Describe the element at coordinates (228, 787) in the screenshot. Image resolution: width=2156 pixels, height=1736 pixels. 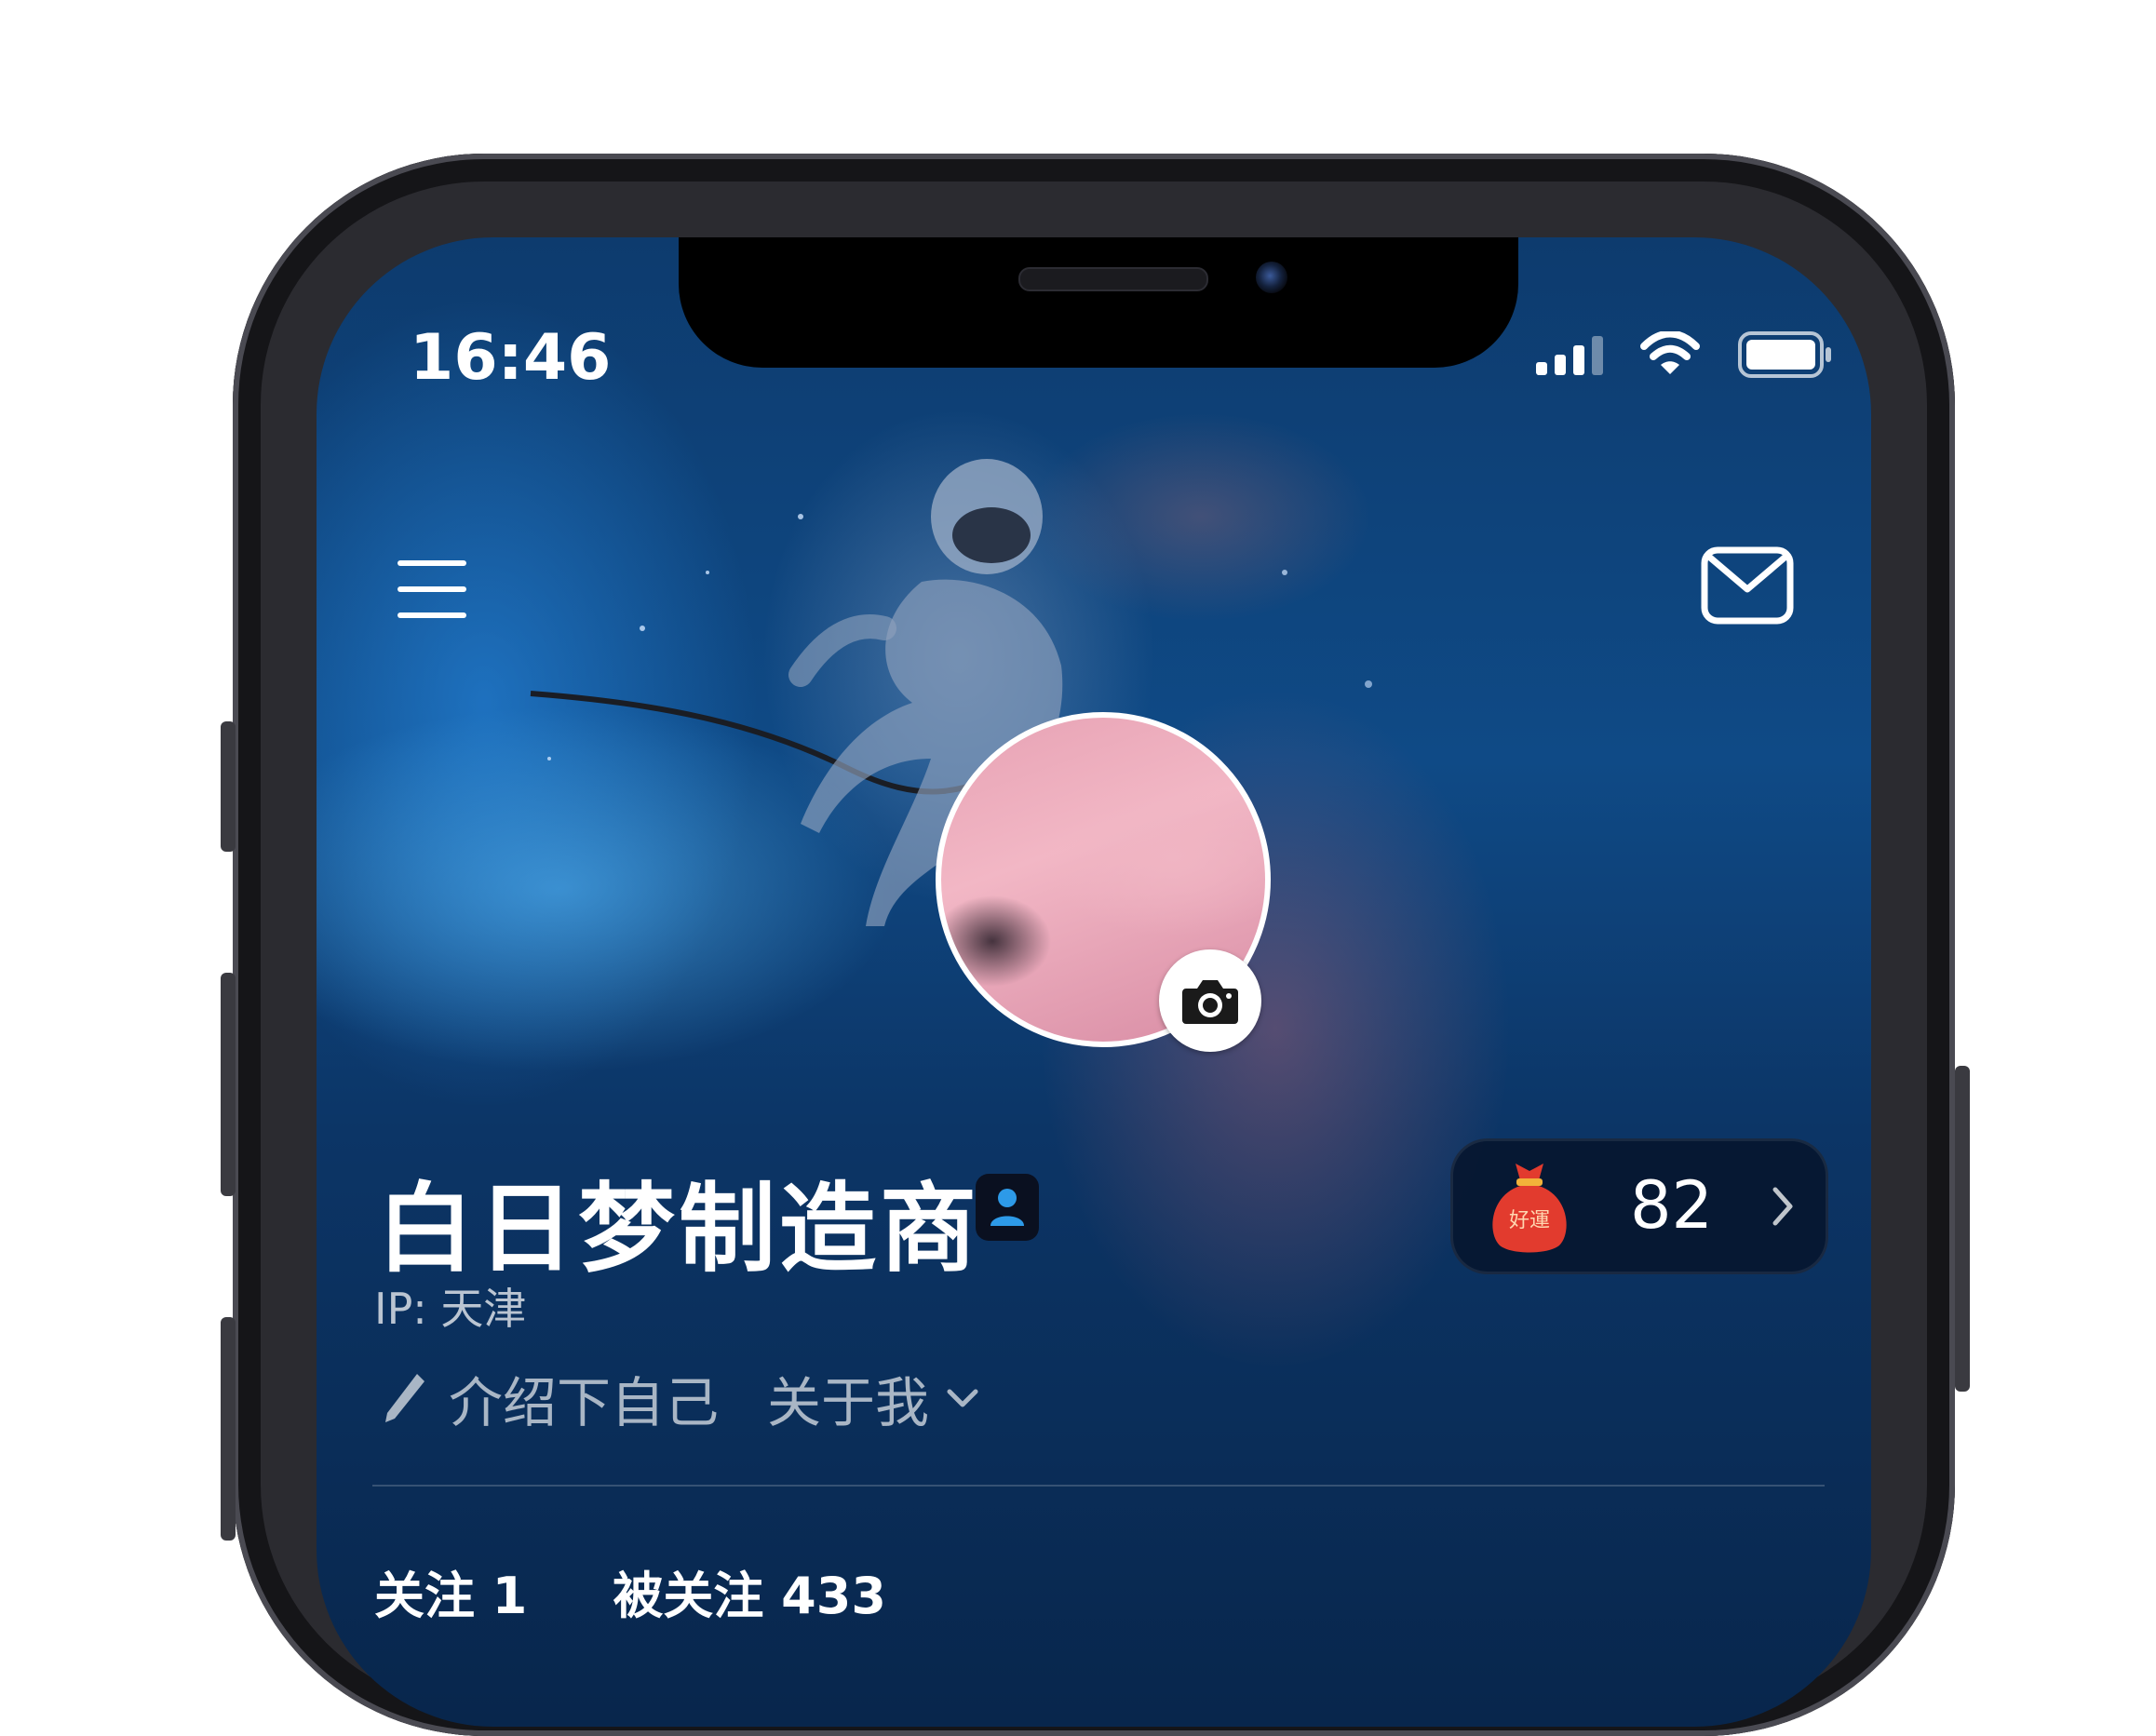
I see `phone-side-button-silent` at that location.